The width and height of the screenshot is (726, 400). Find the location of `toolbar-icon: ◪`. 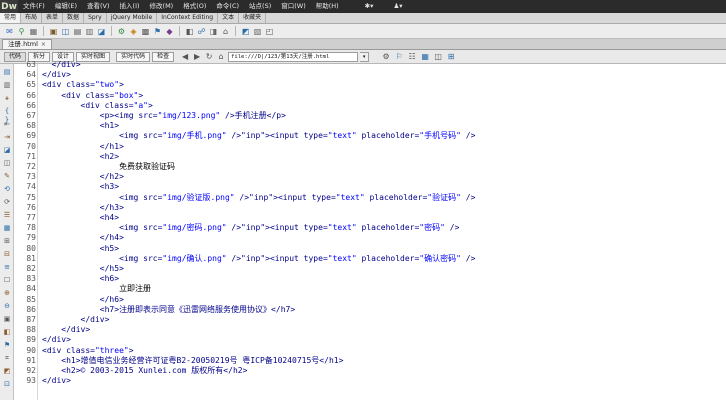

toolbar-icon: ◪ is located at coordinates (101, 31).